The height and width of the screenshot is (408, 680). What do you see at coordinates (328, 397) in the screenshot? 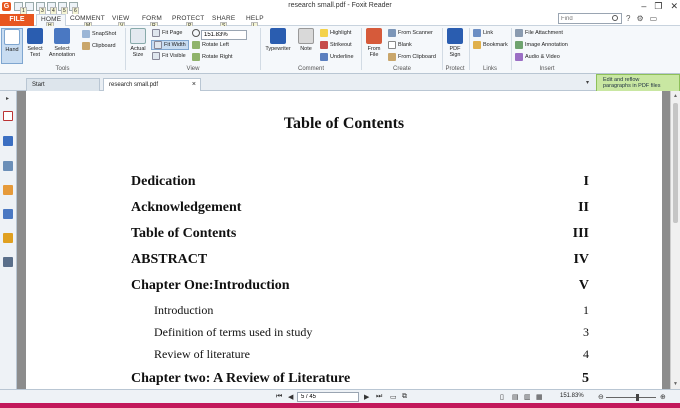
I see `page-number-input` at bounding box center [328, 397].